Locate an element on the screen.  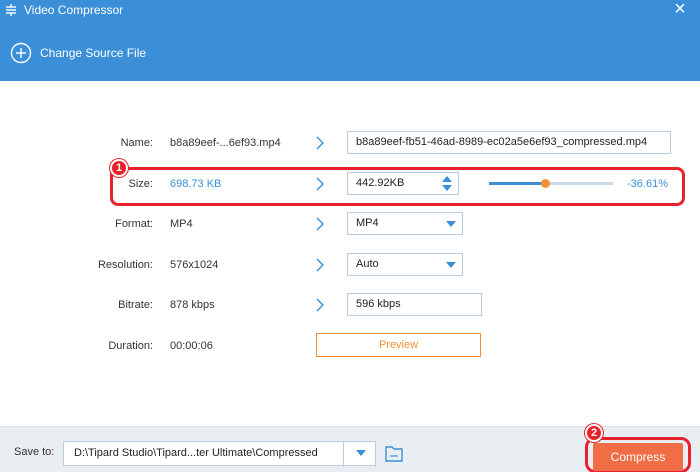
app-icon is located at coordinates (11, 10).